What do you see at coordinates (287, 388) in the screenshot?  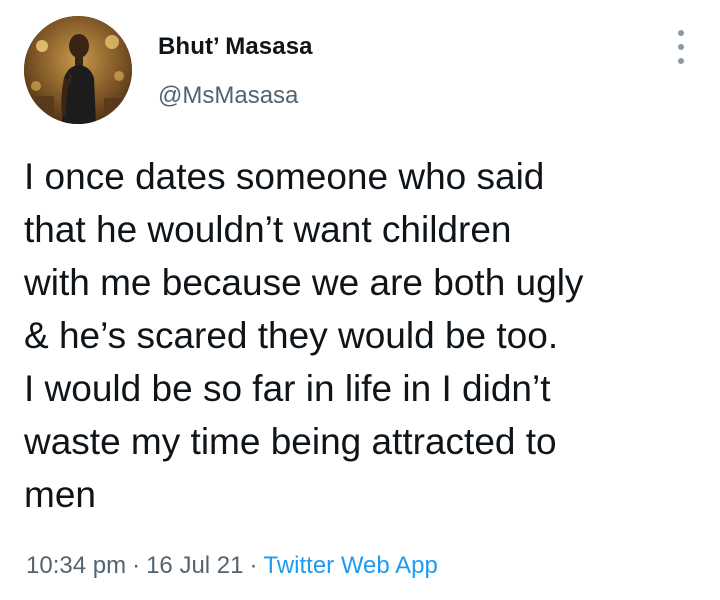 I see `tweet-text-line: I would be so far in life in I didn’t` at bounding box center [287, 388].